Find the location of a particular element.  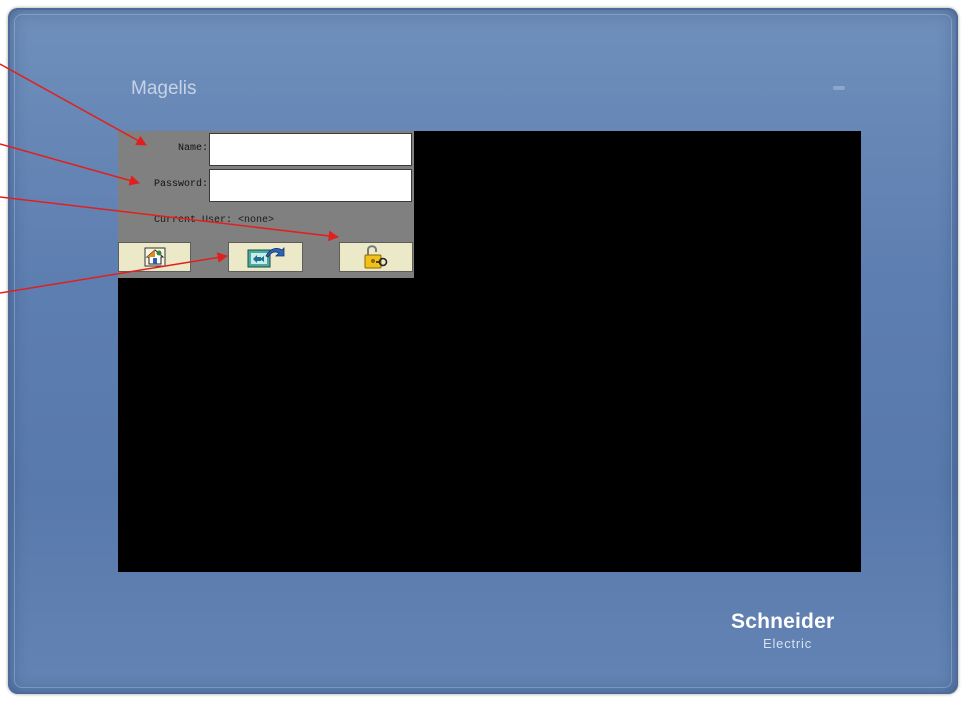

button-bar is located at coordinates (266, 258).